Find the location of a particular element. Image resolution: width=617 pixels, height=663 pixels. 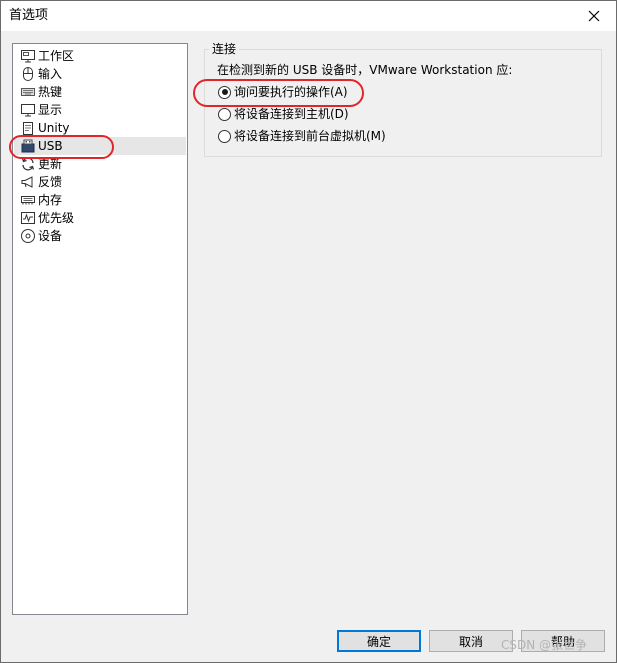

nav-label: 热键 is located at coordinates (50, 92).